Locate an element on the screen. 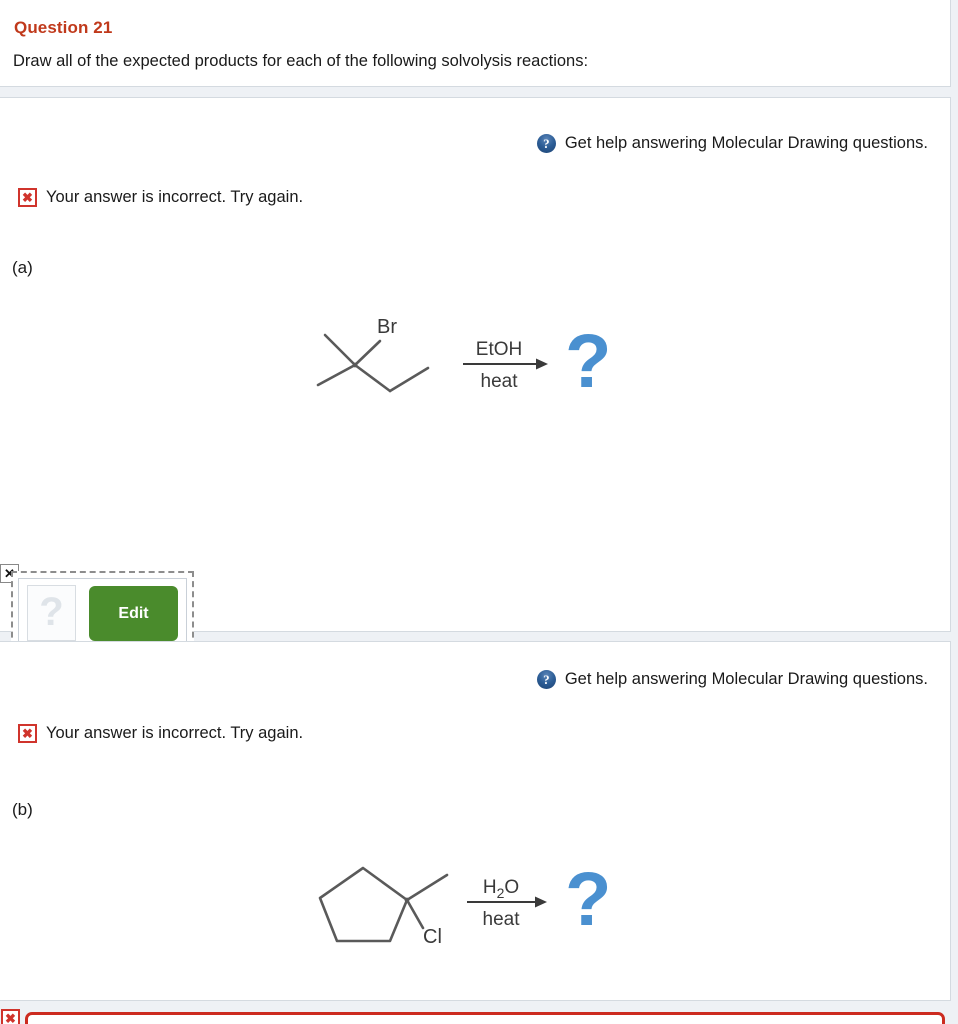  feedback-message-a: ✖ Your answer is incorrect. Try again. is located at coordinates (160, 197).